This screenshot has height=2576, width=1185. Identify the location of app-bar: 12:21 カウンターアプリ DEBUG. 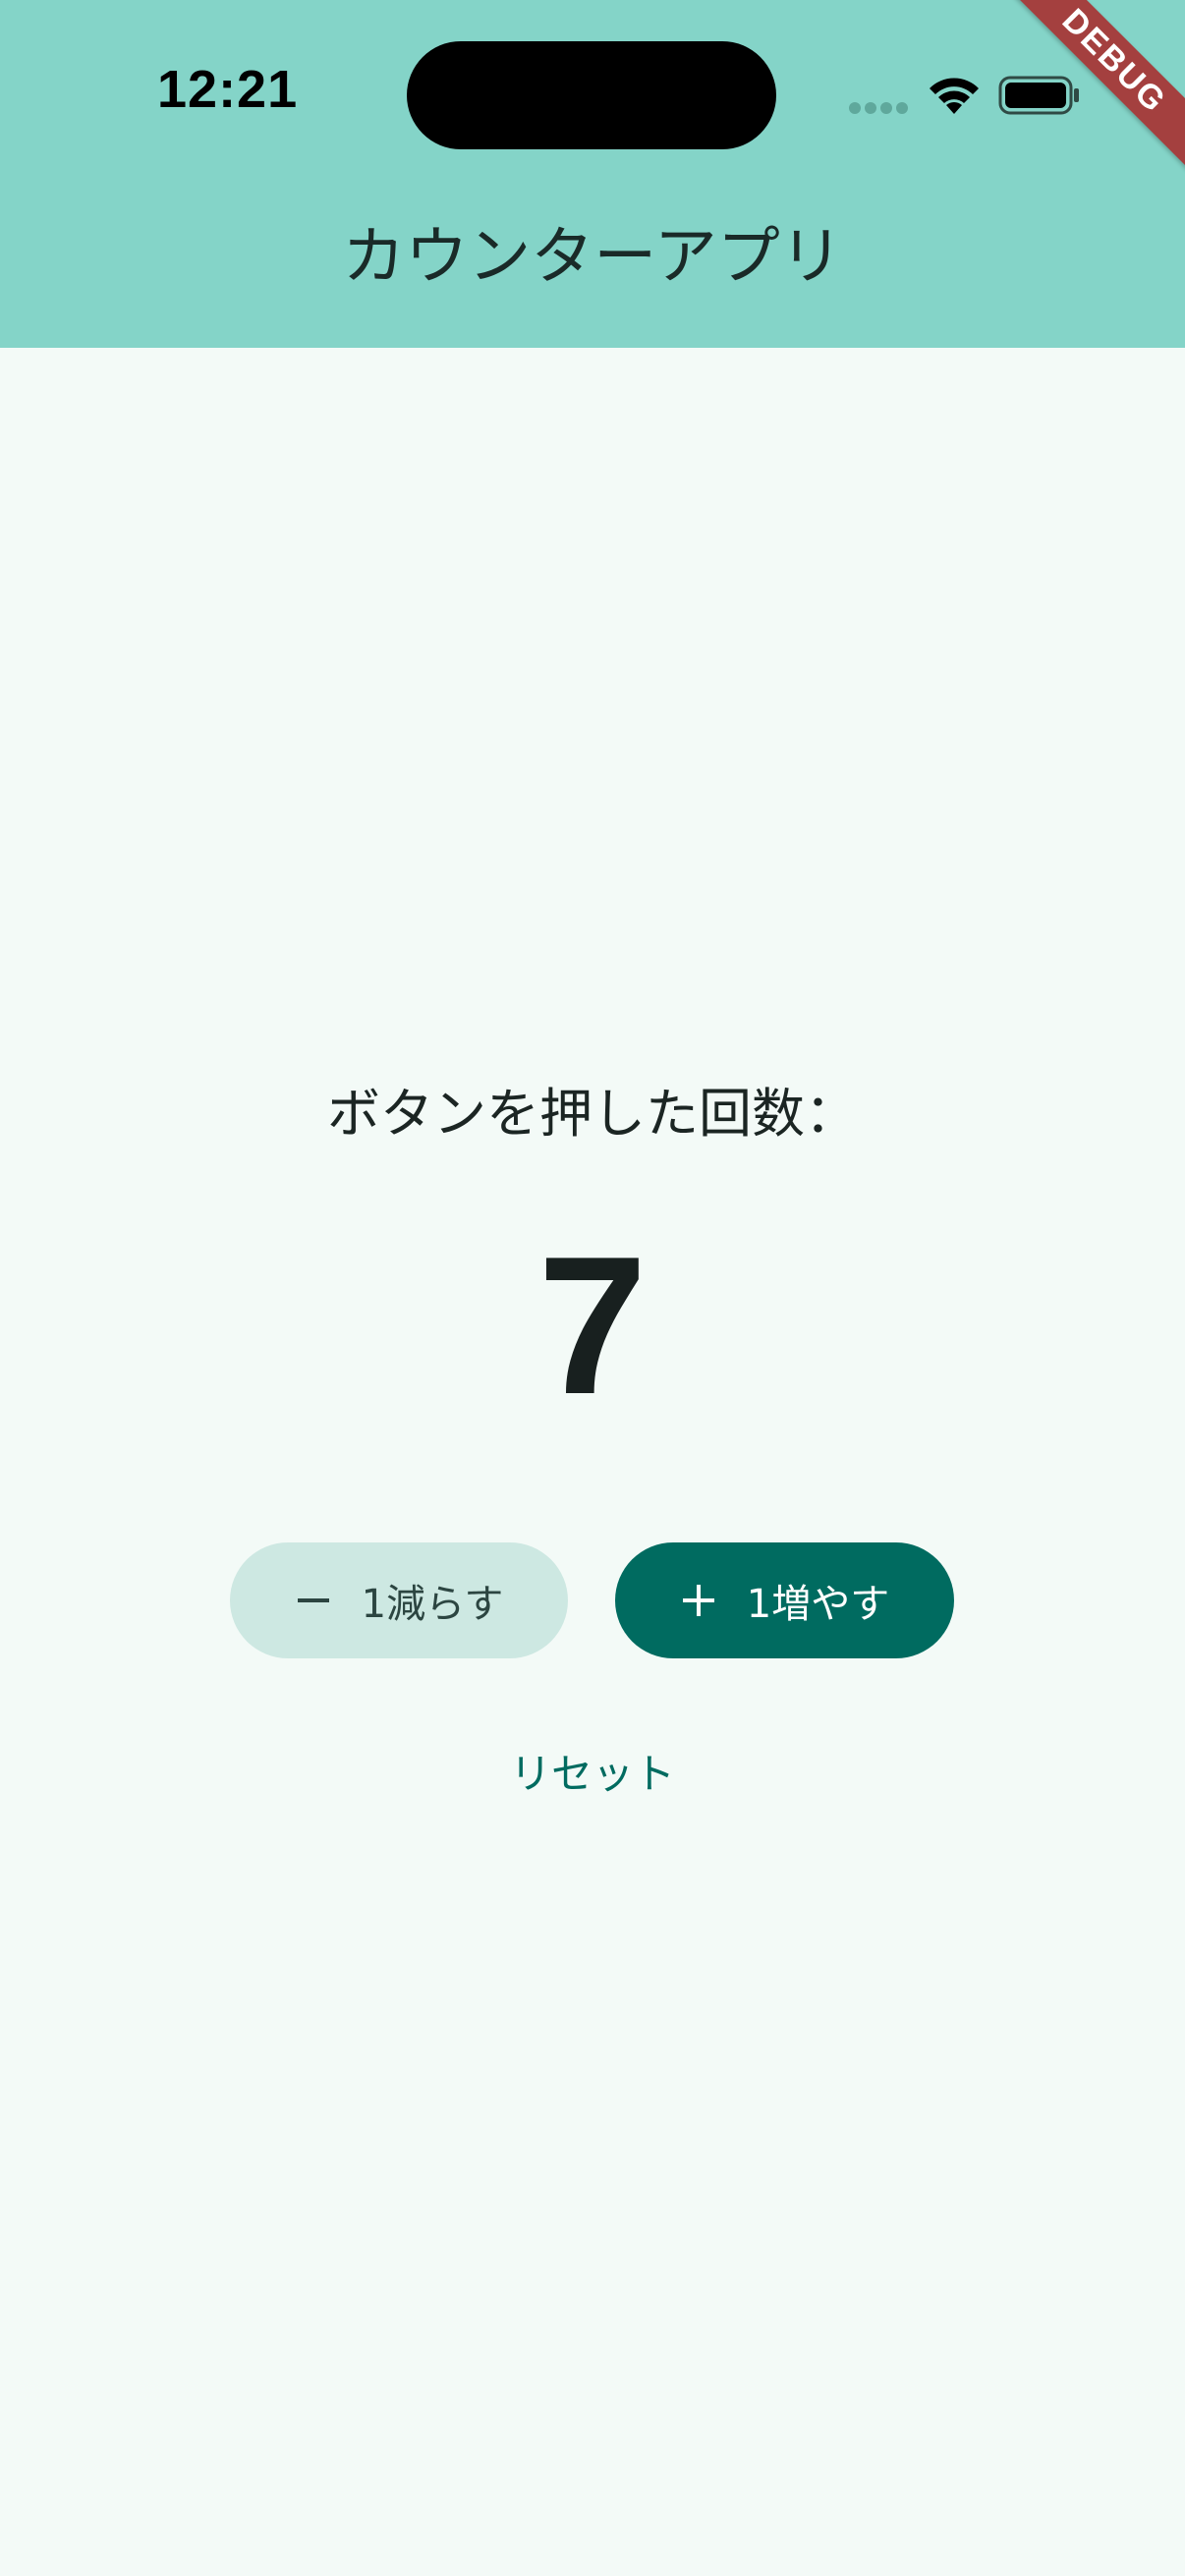
(592, 174).